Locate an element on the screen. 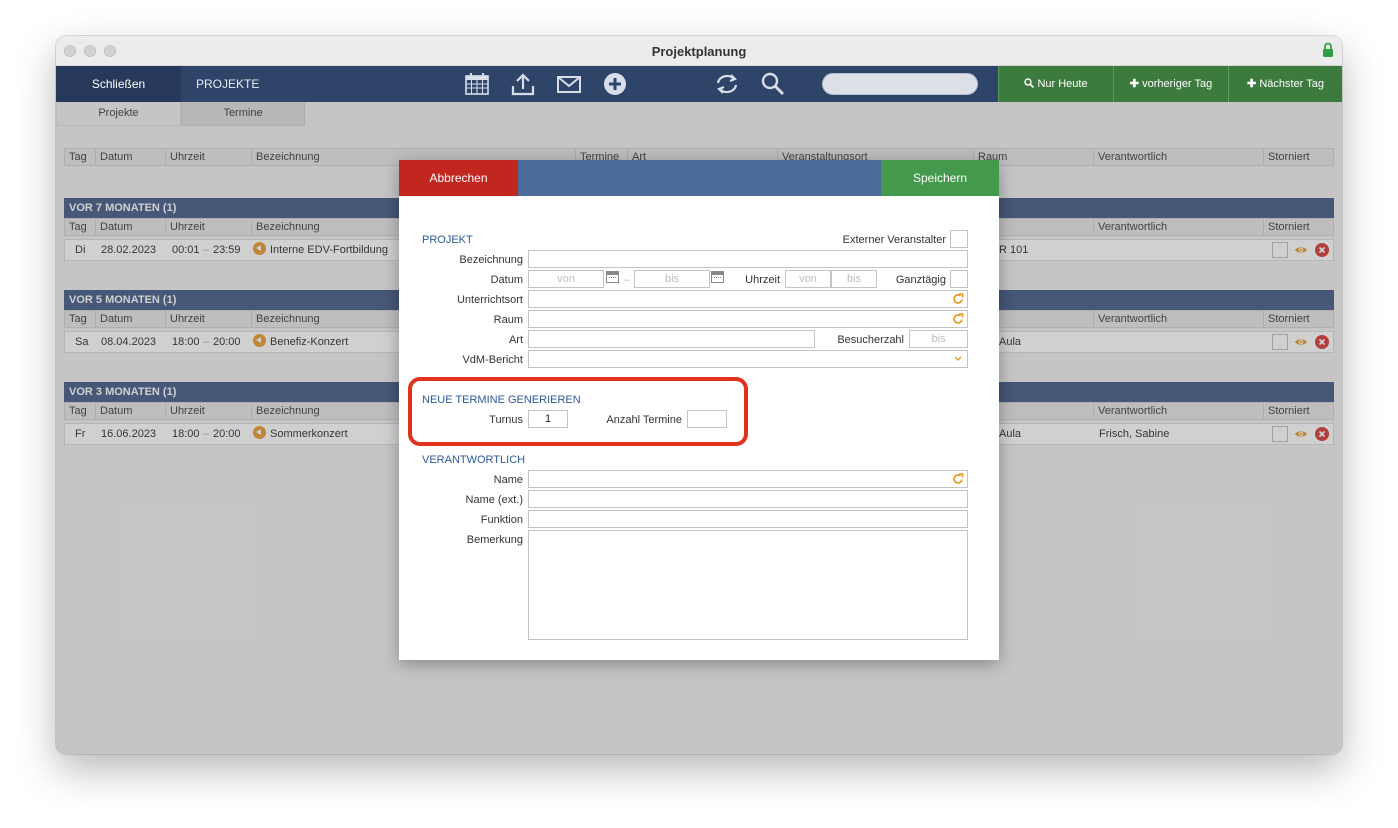 The image size is (1398, 828). search-small-icon is located at coordinates (1029, 83).